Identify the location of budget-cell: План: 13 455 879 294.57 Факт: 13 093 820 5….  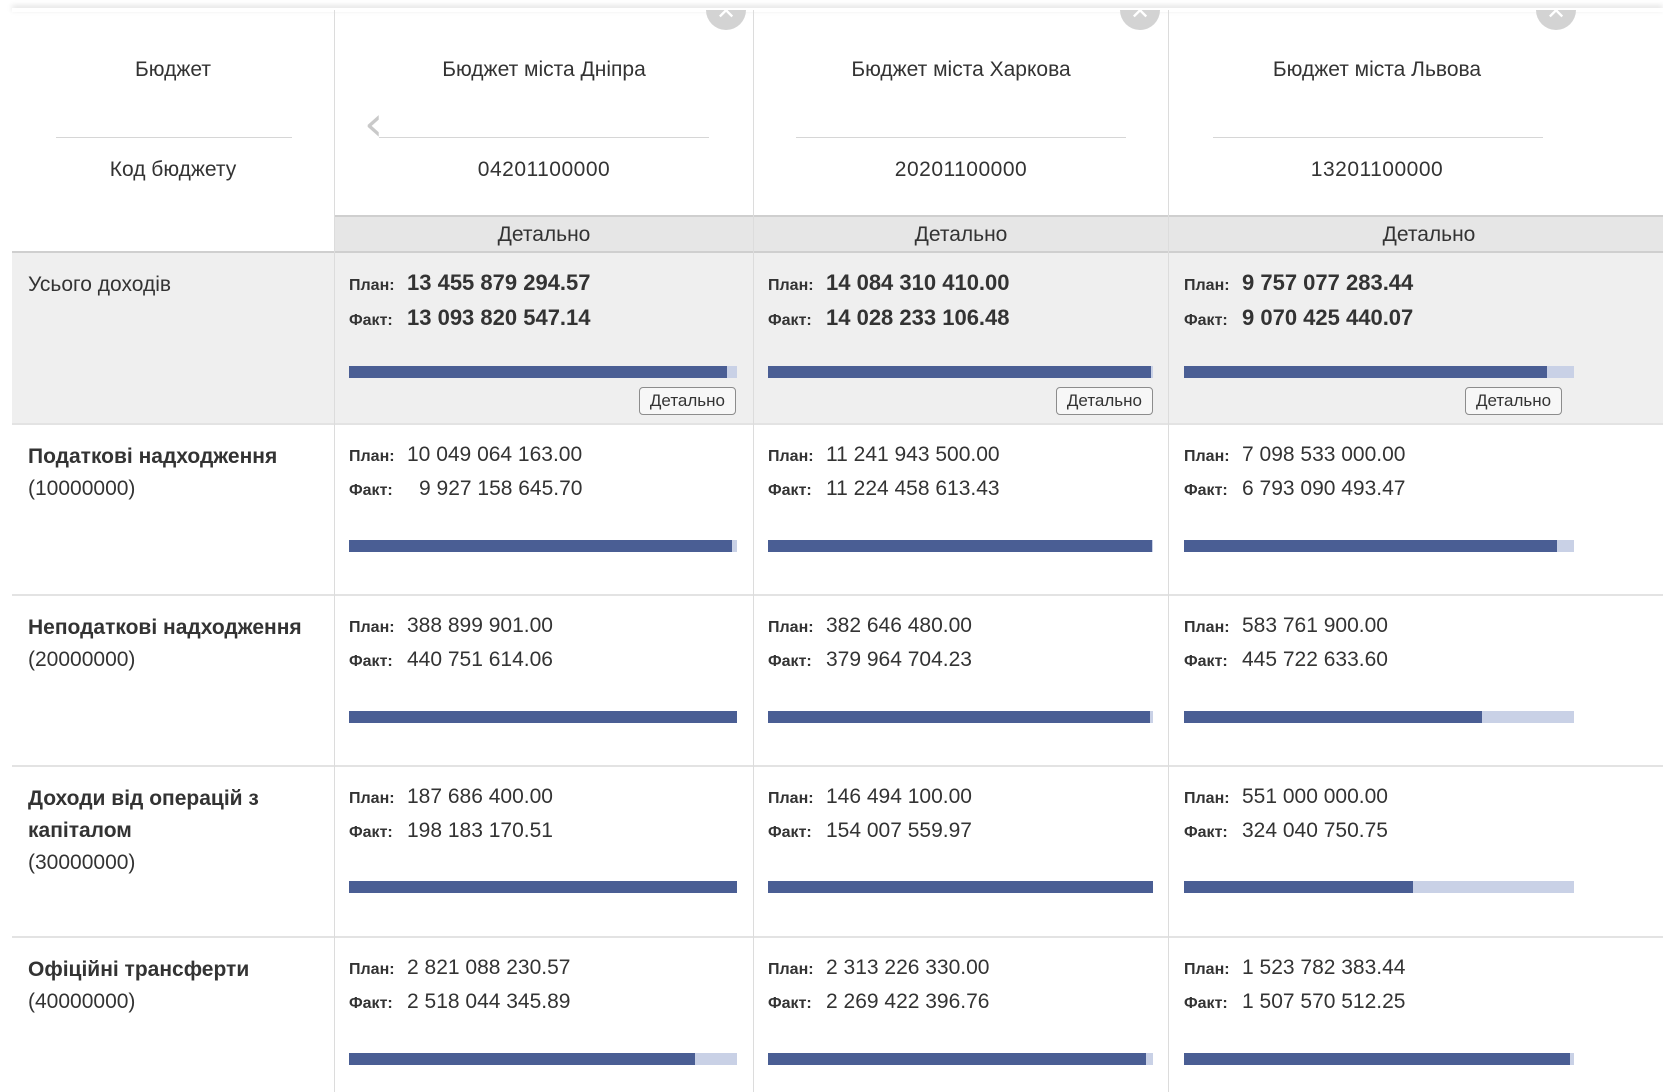
(470, 302).